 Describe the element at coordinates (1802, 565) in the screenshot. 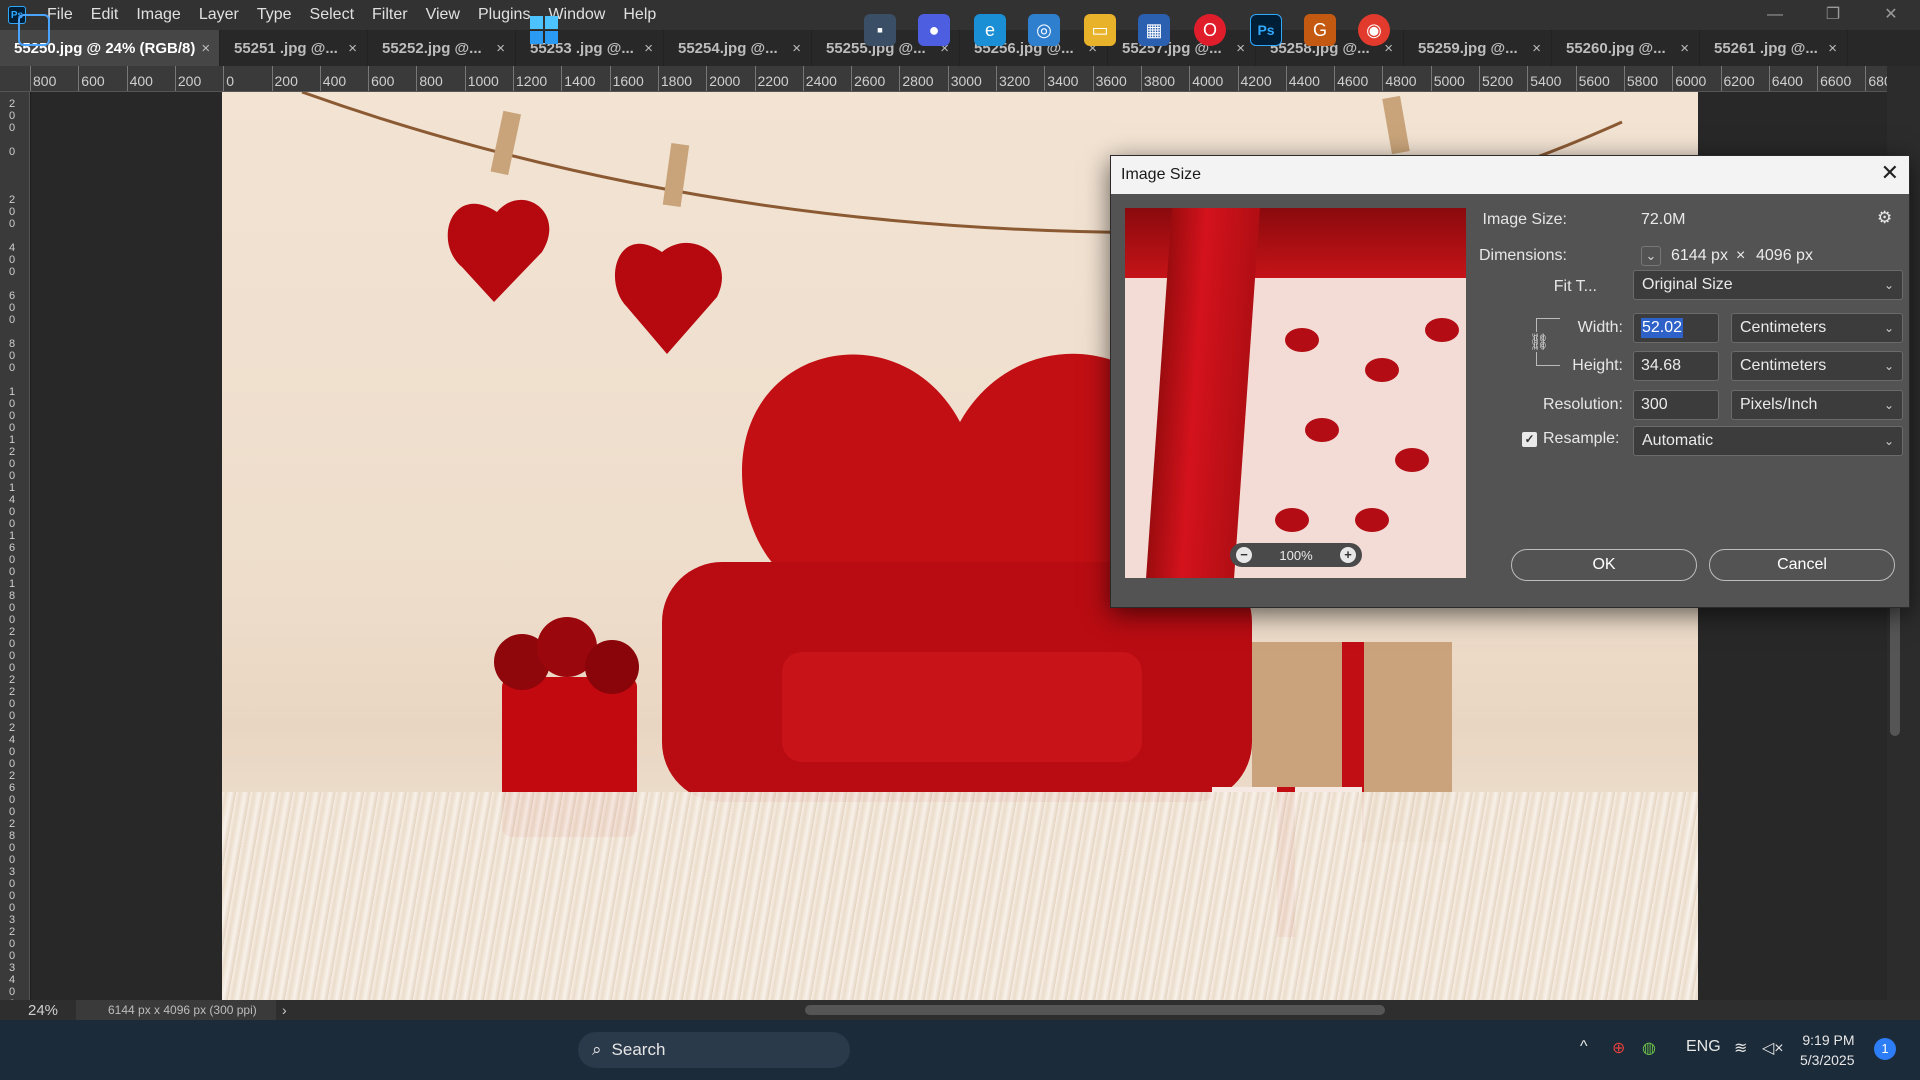

I see `cancel-button: Cancel` at that location.